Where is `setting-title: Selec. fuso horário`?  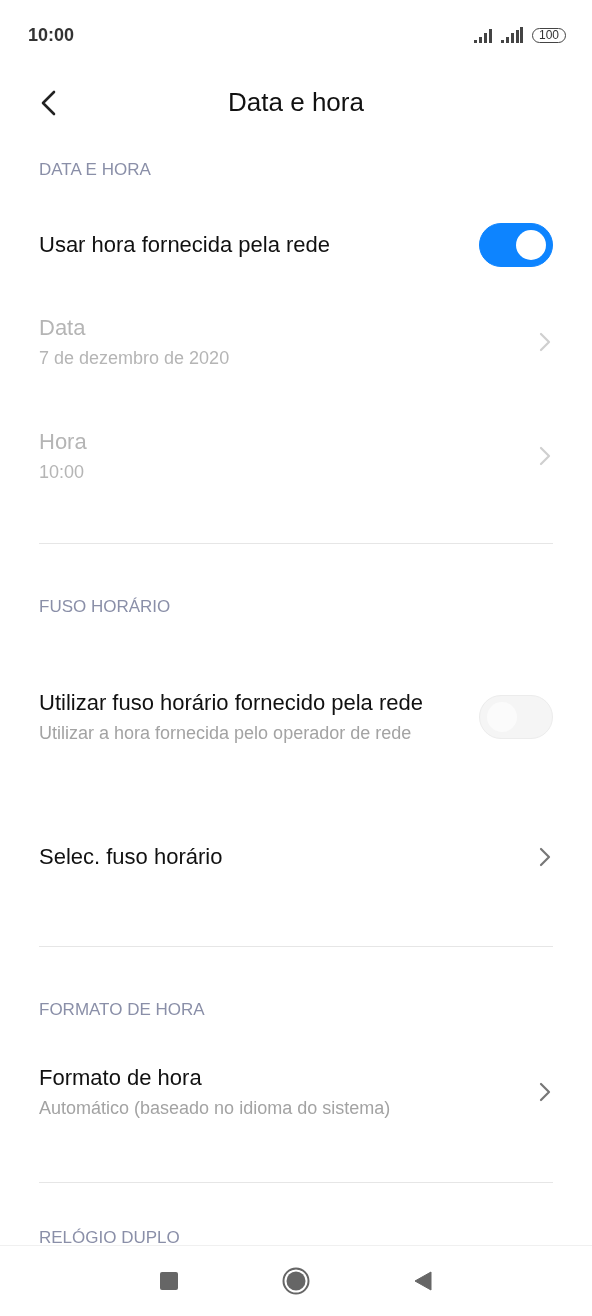
setting-title: Selec. fuso horário is located at coordinates (131, 856).